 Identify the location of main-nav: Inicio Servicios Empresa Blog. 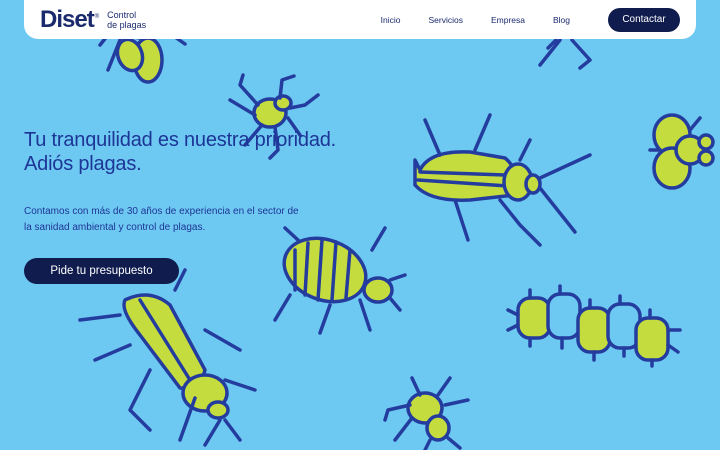
(461, 20).